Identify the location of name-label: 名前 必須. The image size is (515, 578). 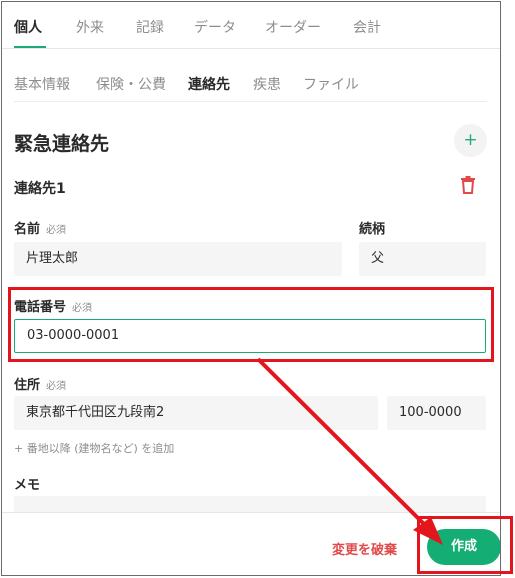
(40, 227).